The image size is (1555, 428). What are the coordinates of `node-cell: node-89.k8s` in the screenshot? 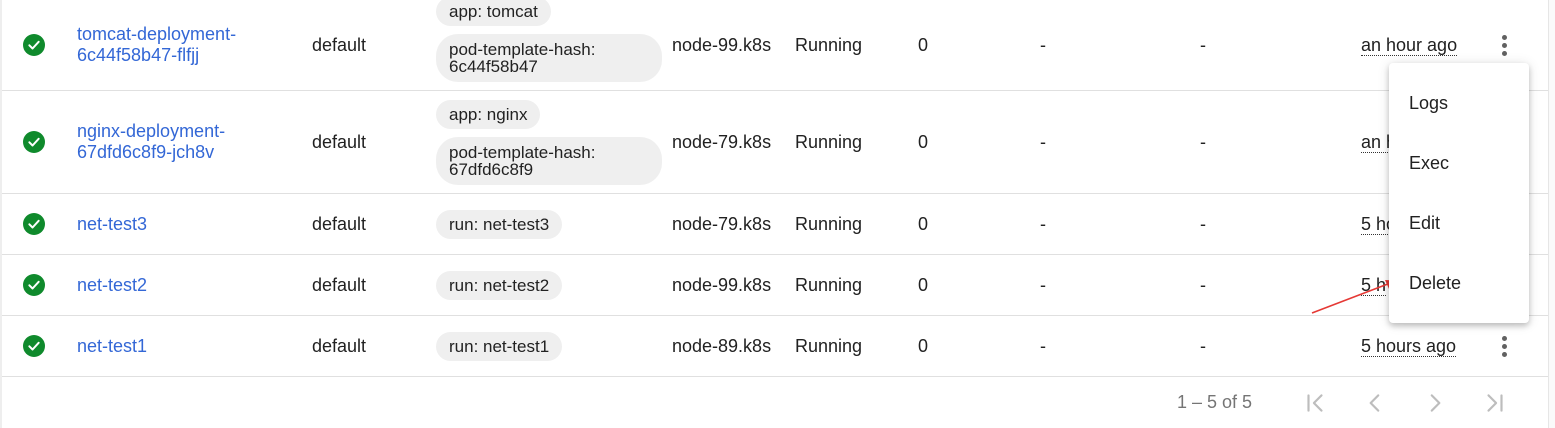 It's located at (722, 345).